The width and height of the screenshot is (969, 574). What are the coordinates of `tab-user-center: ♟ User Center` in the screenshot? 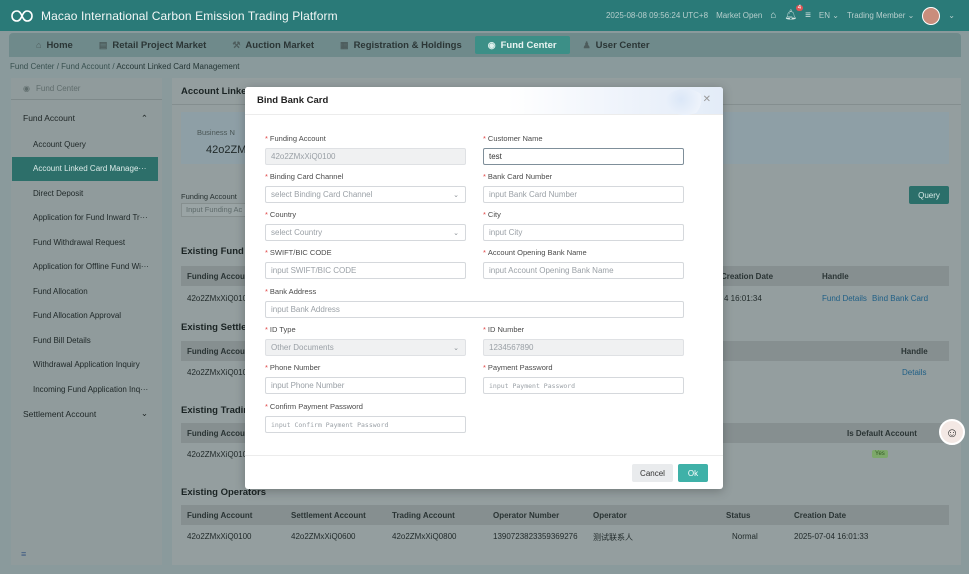 It's located at (616, 45).